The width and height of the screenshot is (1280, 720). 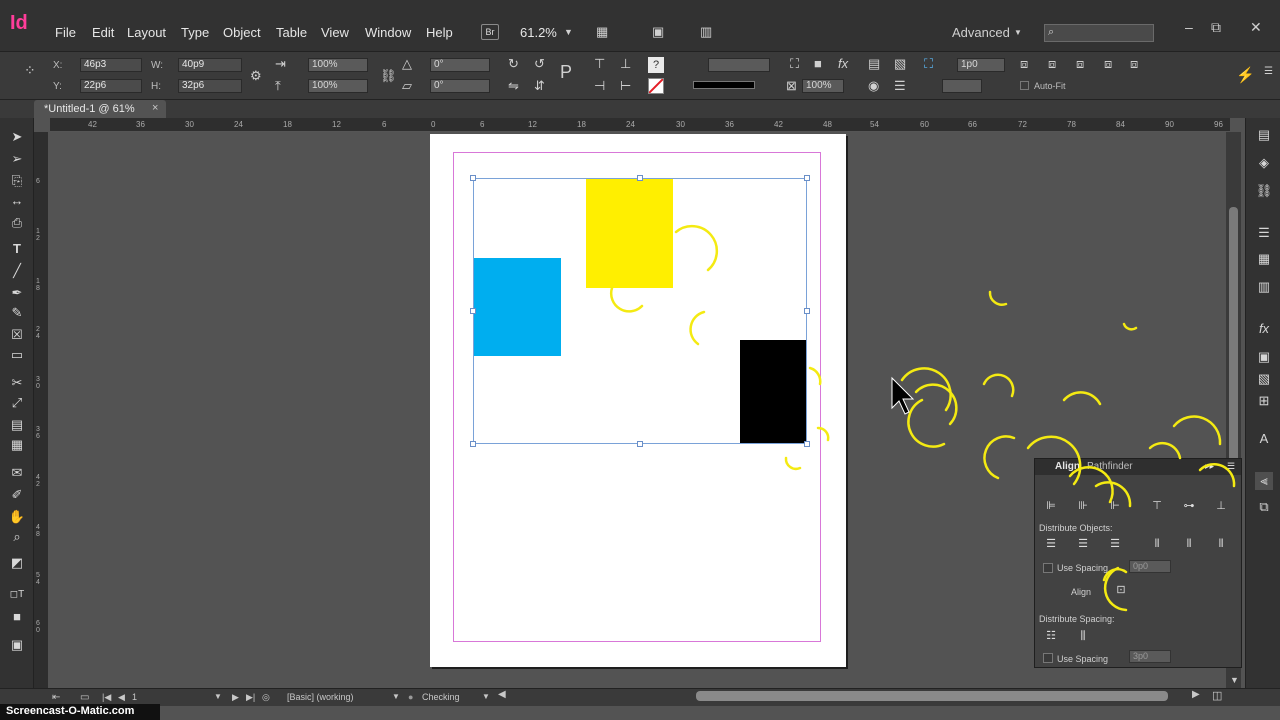 I want to click on note-tool-icon: ✉, so click(x=17, y=473).